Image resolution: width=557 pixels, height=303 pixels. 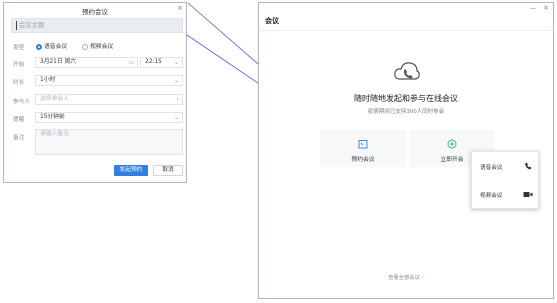 I want to click on schedule-meeting-card: 预约会议, so click(x=363, y=148).